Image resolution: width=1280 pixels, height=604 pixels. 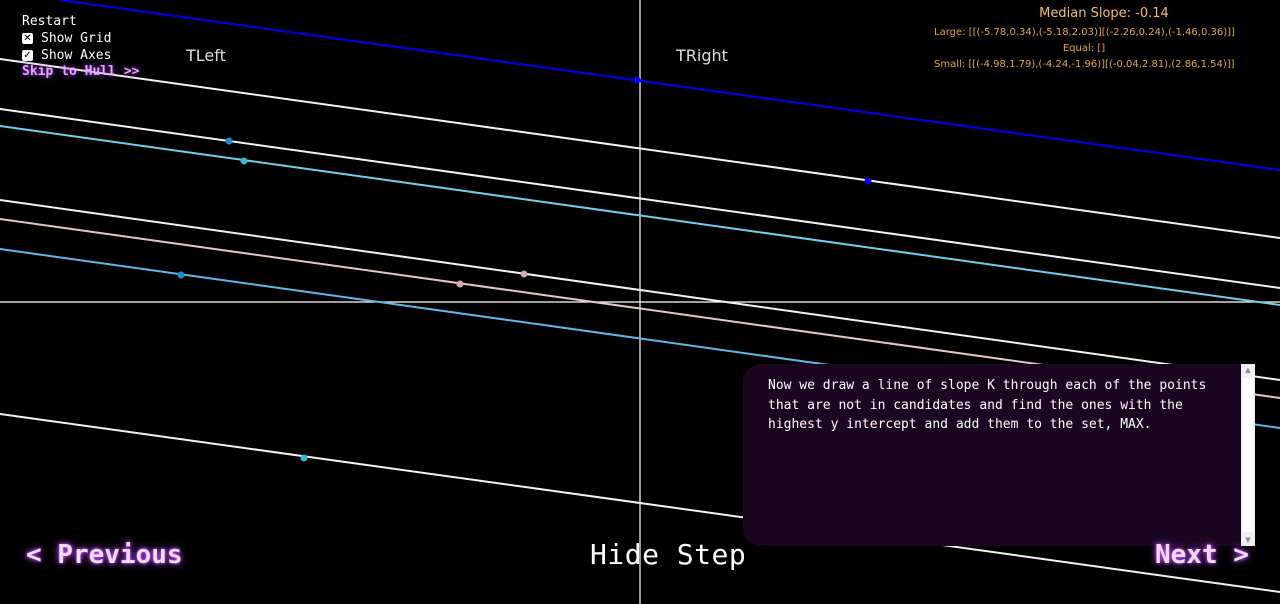 I want to click on show-grid-toggle: ✕ Show Grid, so click(x=80, y=38).